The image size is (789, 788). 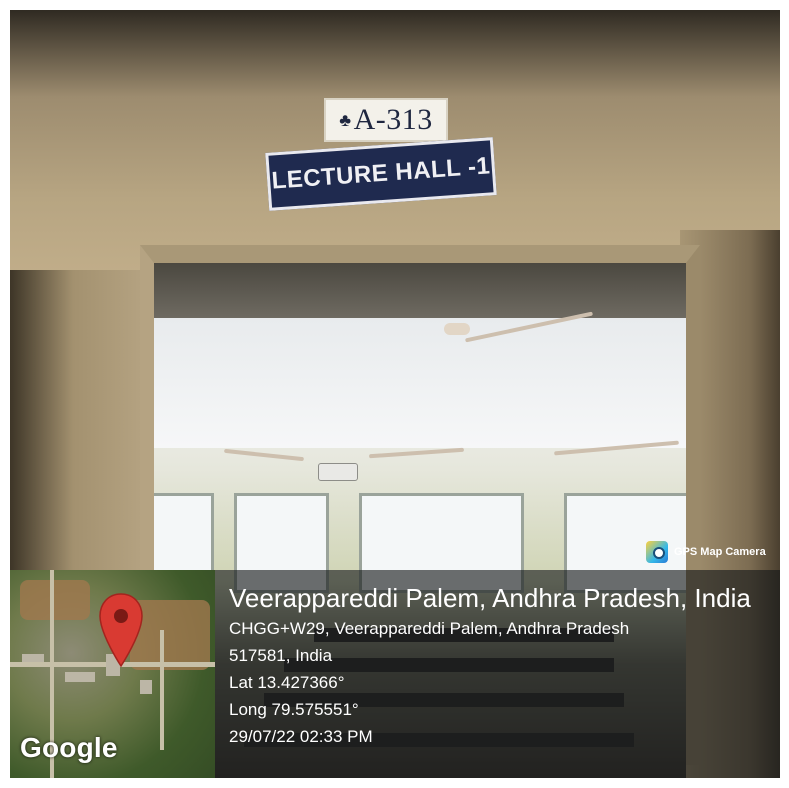 What do you see at coordinates (301, 736) in the screenshot?
I see `timestamp: 29/07/22 02:33 PM` at bounding box center [301, 736].